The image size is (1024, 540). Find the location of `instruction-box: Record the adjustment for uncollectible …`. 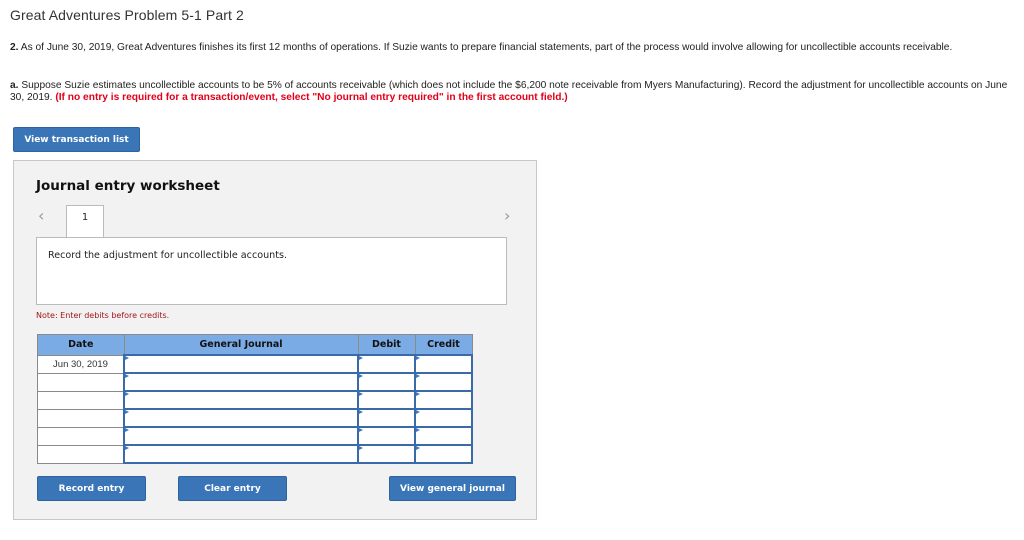

instruction-box: Record the adjustment for uncollectible … is located at coordinates (271, 271).